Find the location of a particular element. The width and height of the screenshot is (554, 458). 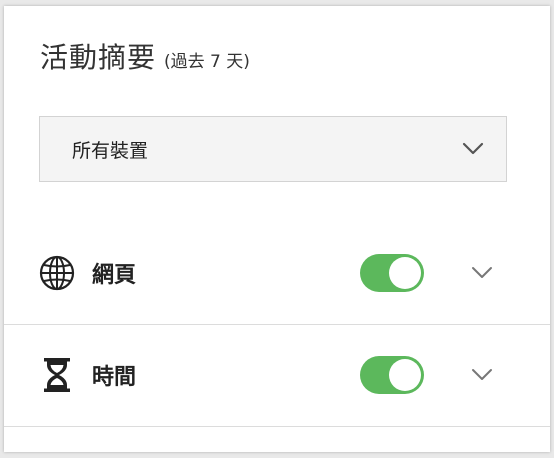

section-time-label: 時間 is located at coordinates (114, 377).